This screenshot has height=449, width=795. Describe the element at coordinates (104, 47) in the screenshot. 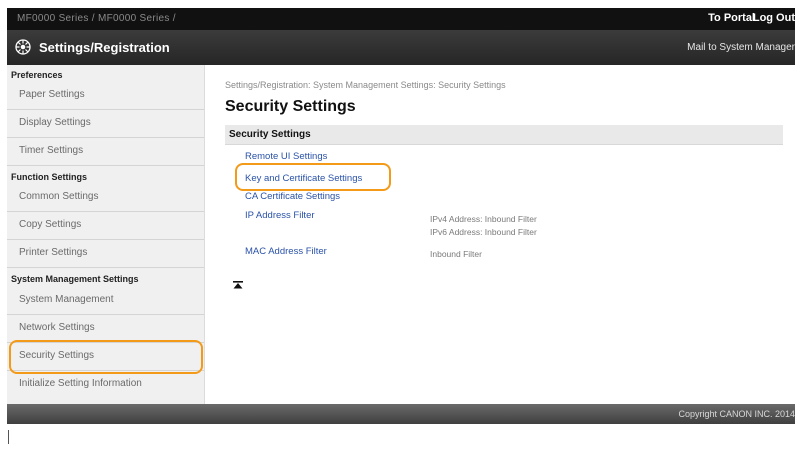

I see `page-heading: Settings/Registration` at that location.